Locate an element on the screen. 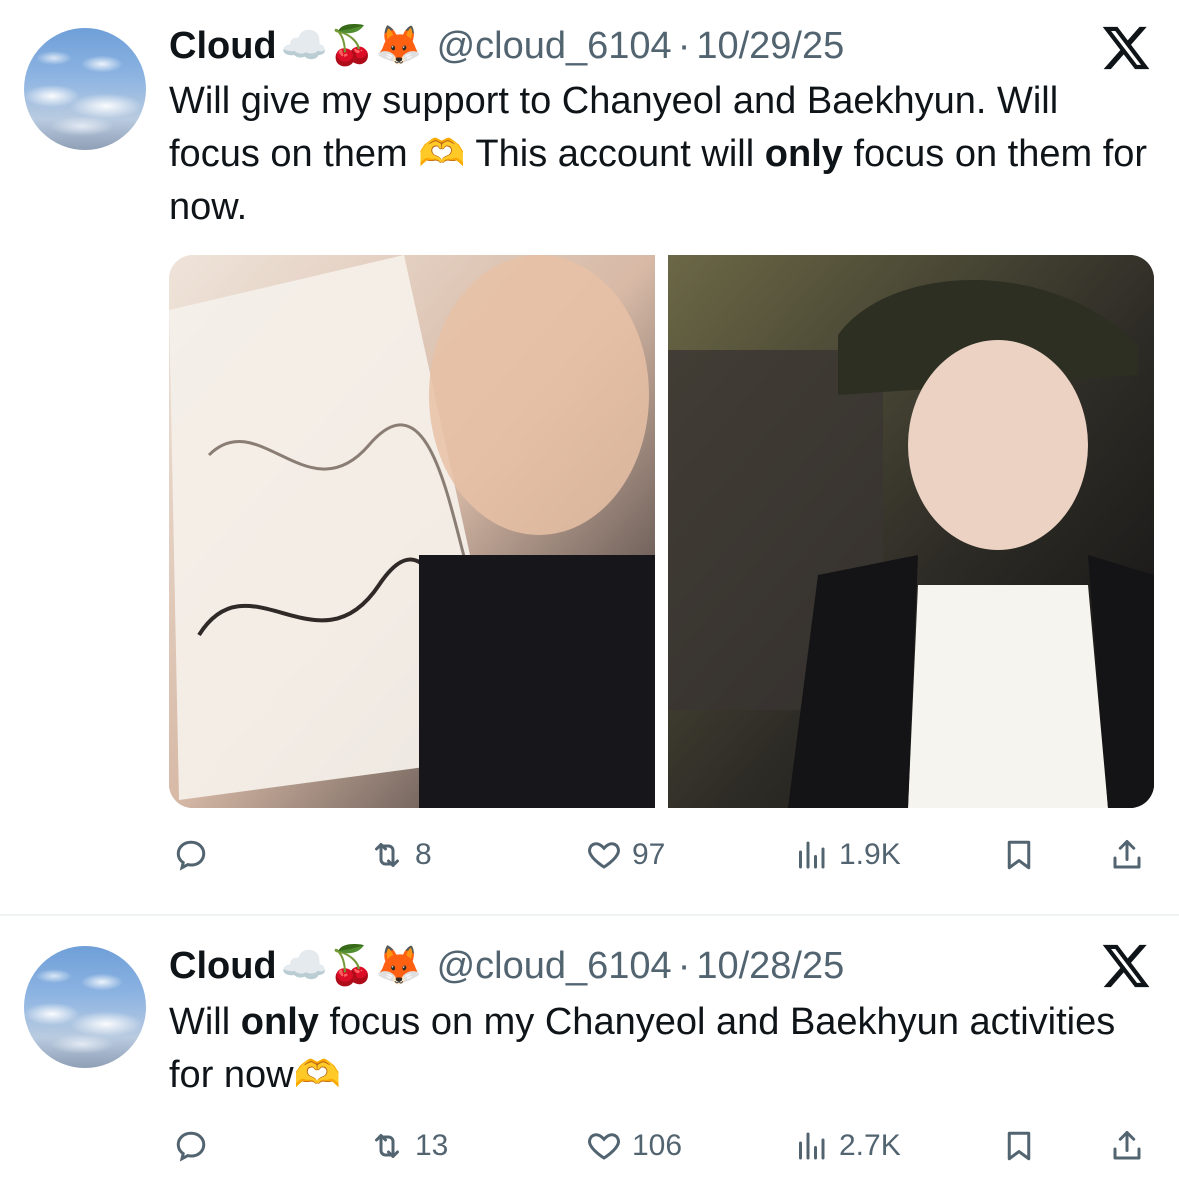 Image resolution: width=1179 pixels, height=1200 pixels. tweet-header: Cloud ☁️🍒🦊 @cloud_6104 · 10/29/25 is located at coordinates (506, 46).